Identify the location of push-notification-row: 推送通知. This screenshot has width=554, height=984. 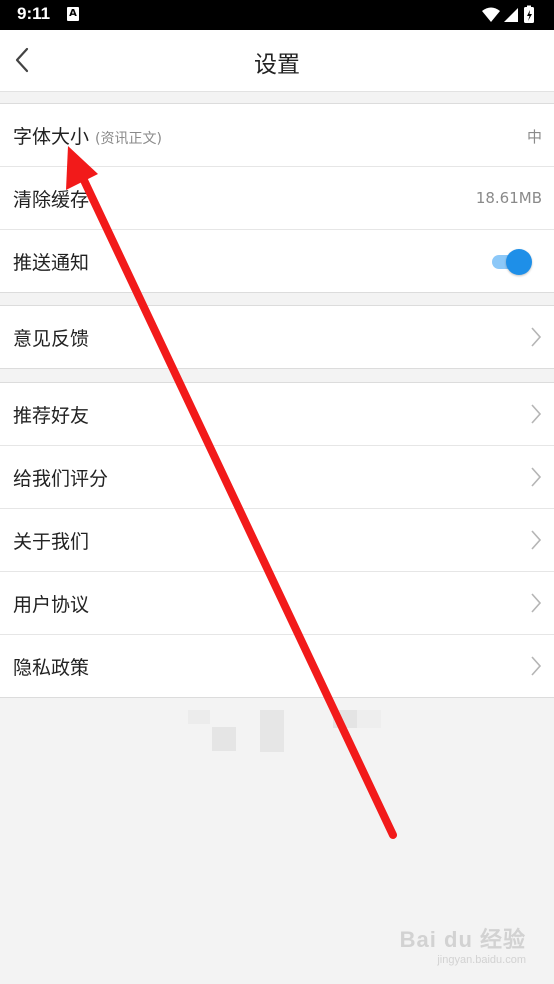
(277, 261).